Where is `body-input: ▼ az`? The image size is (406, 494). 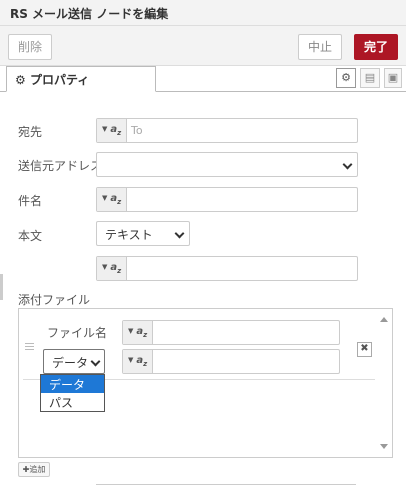 body-input: ▼ az is located at coordinates (227, 268).